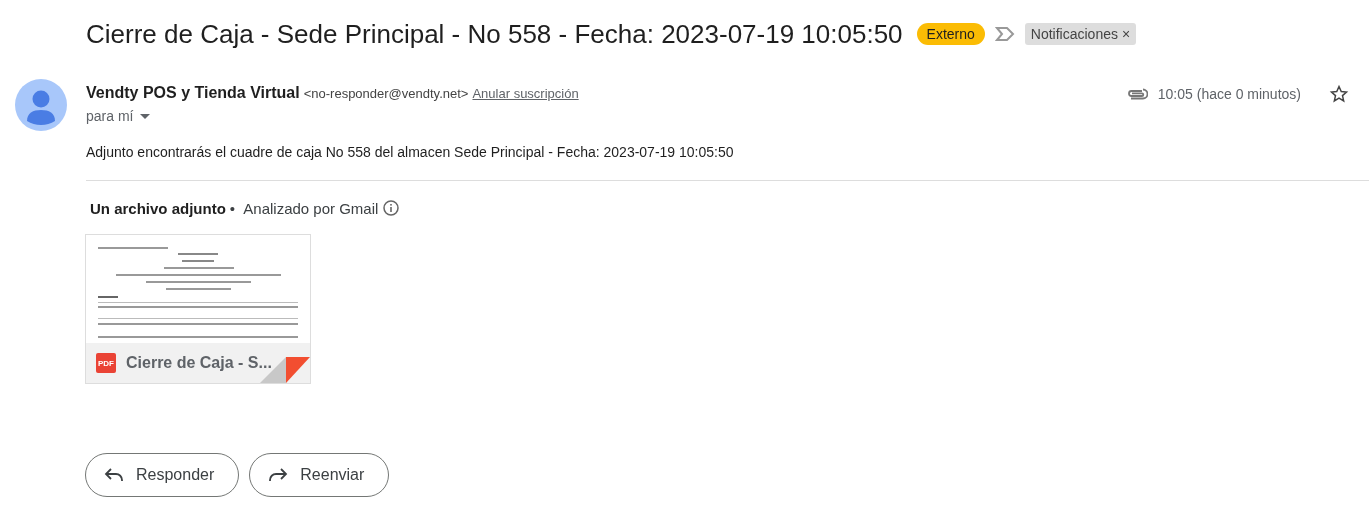 Image resolution: width=1371 pixels, height=529 pixels. What do you see at coordinates (1229, 94) in the screenshot?
I see `timestamp: 10:05 (hace 0 minutos)` at bounding box center [1229, 94].